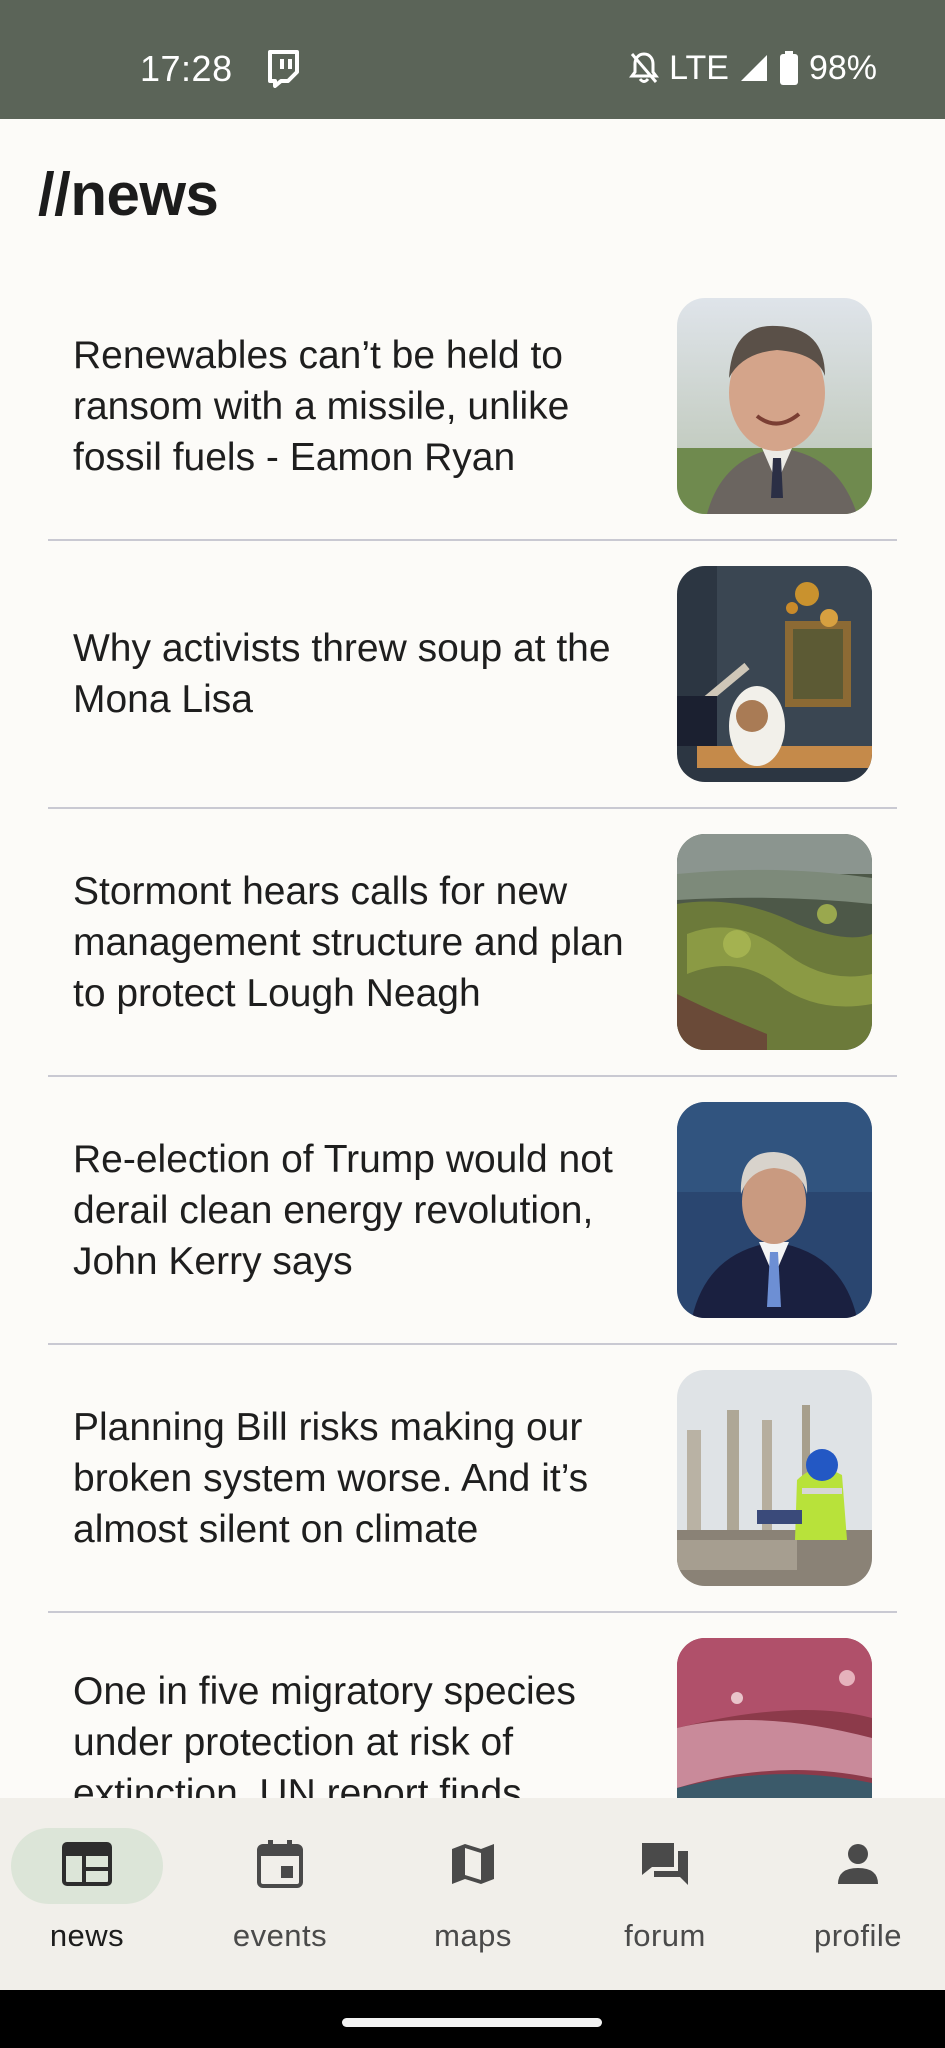  Describe the element at coordinates (280, 1935) in the screenshot. I see `nav-label: events` at that location.